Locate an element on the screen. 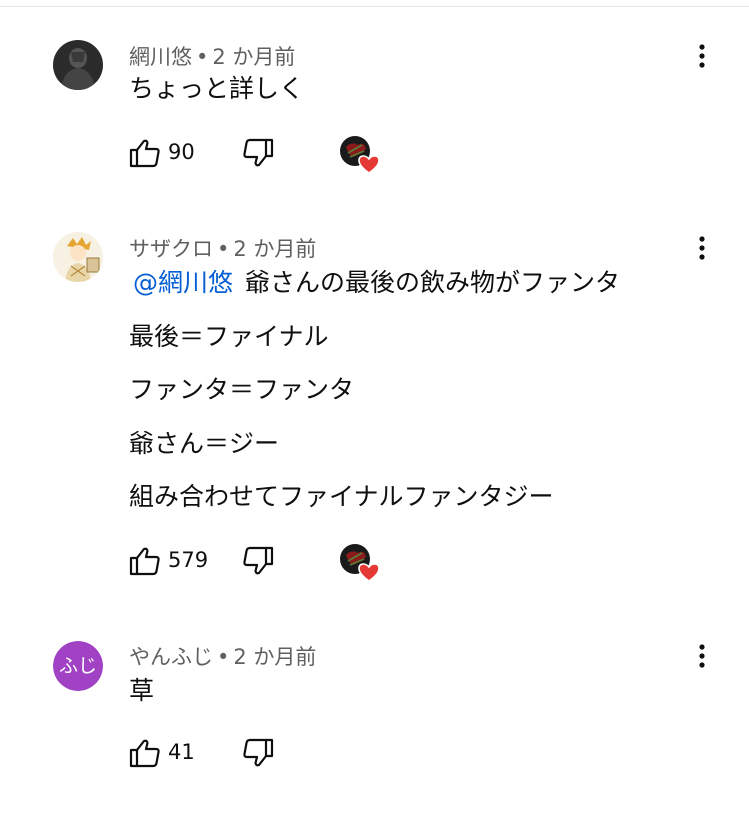  comment-text: 最後＝ファイナル is located at coordinates (229, 336).